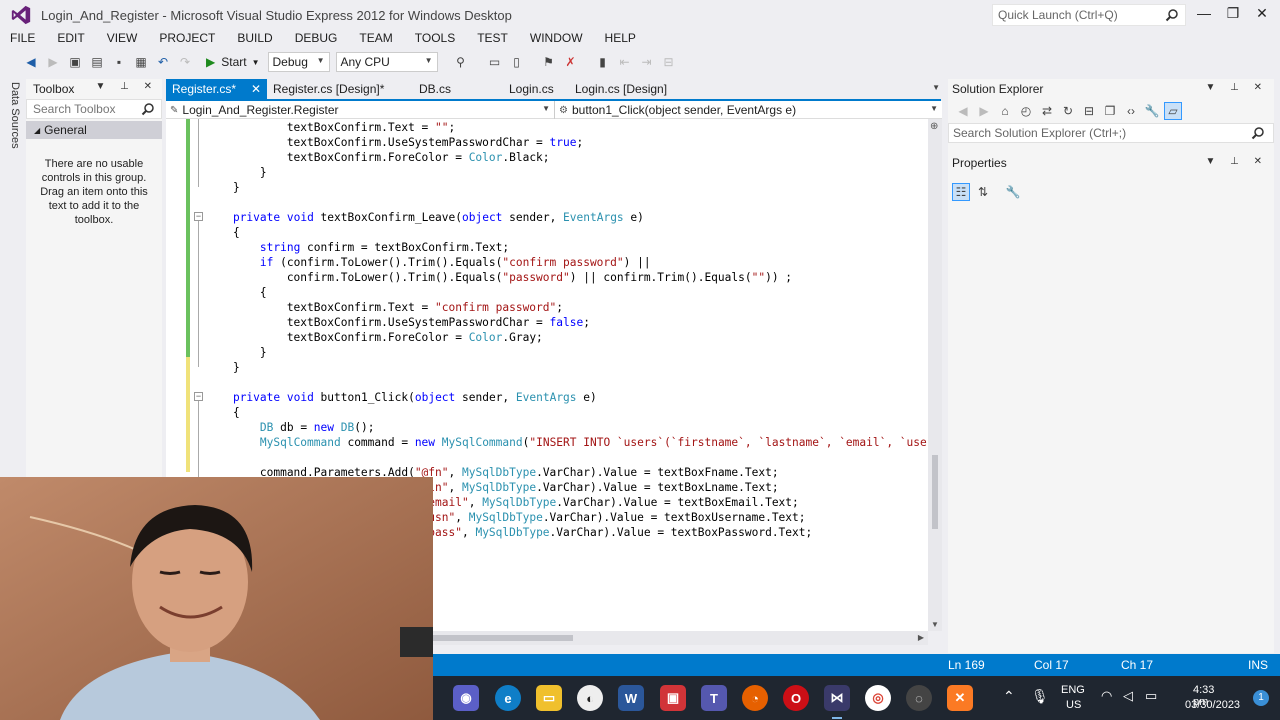 Image resolution: width=1280 pixels, height=720 pixels. Describe the element at coordinates (1089, 15) in the screenshot. I see `quick-launch-input: Quick Launch (Ctrl+Q)` at that location.